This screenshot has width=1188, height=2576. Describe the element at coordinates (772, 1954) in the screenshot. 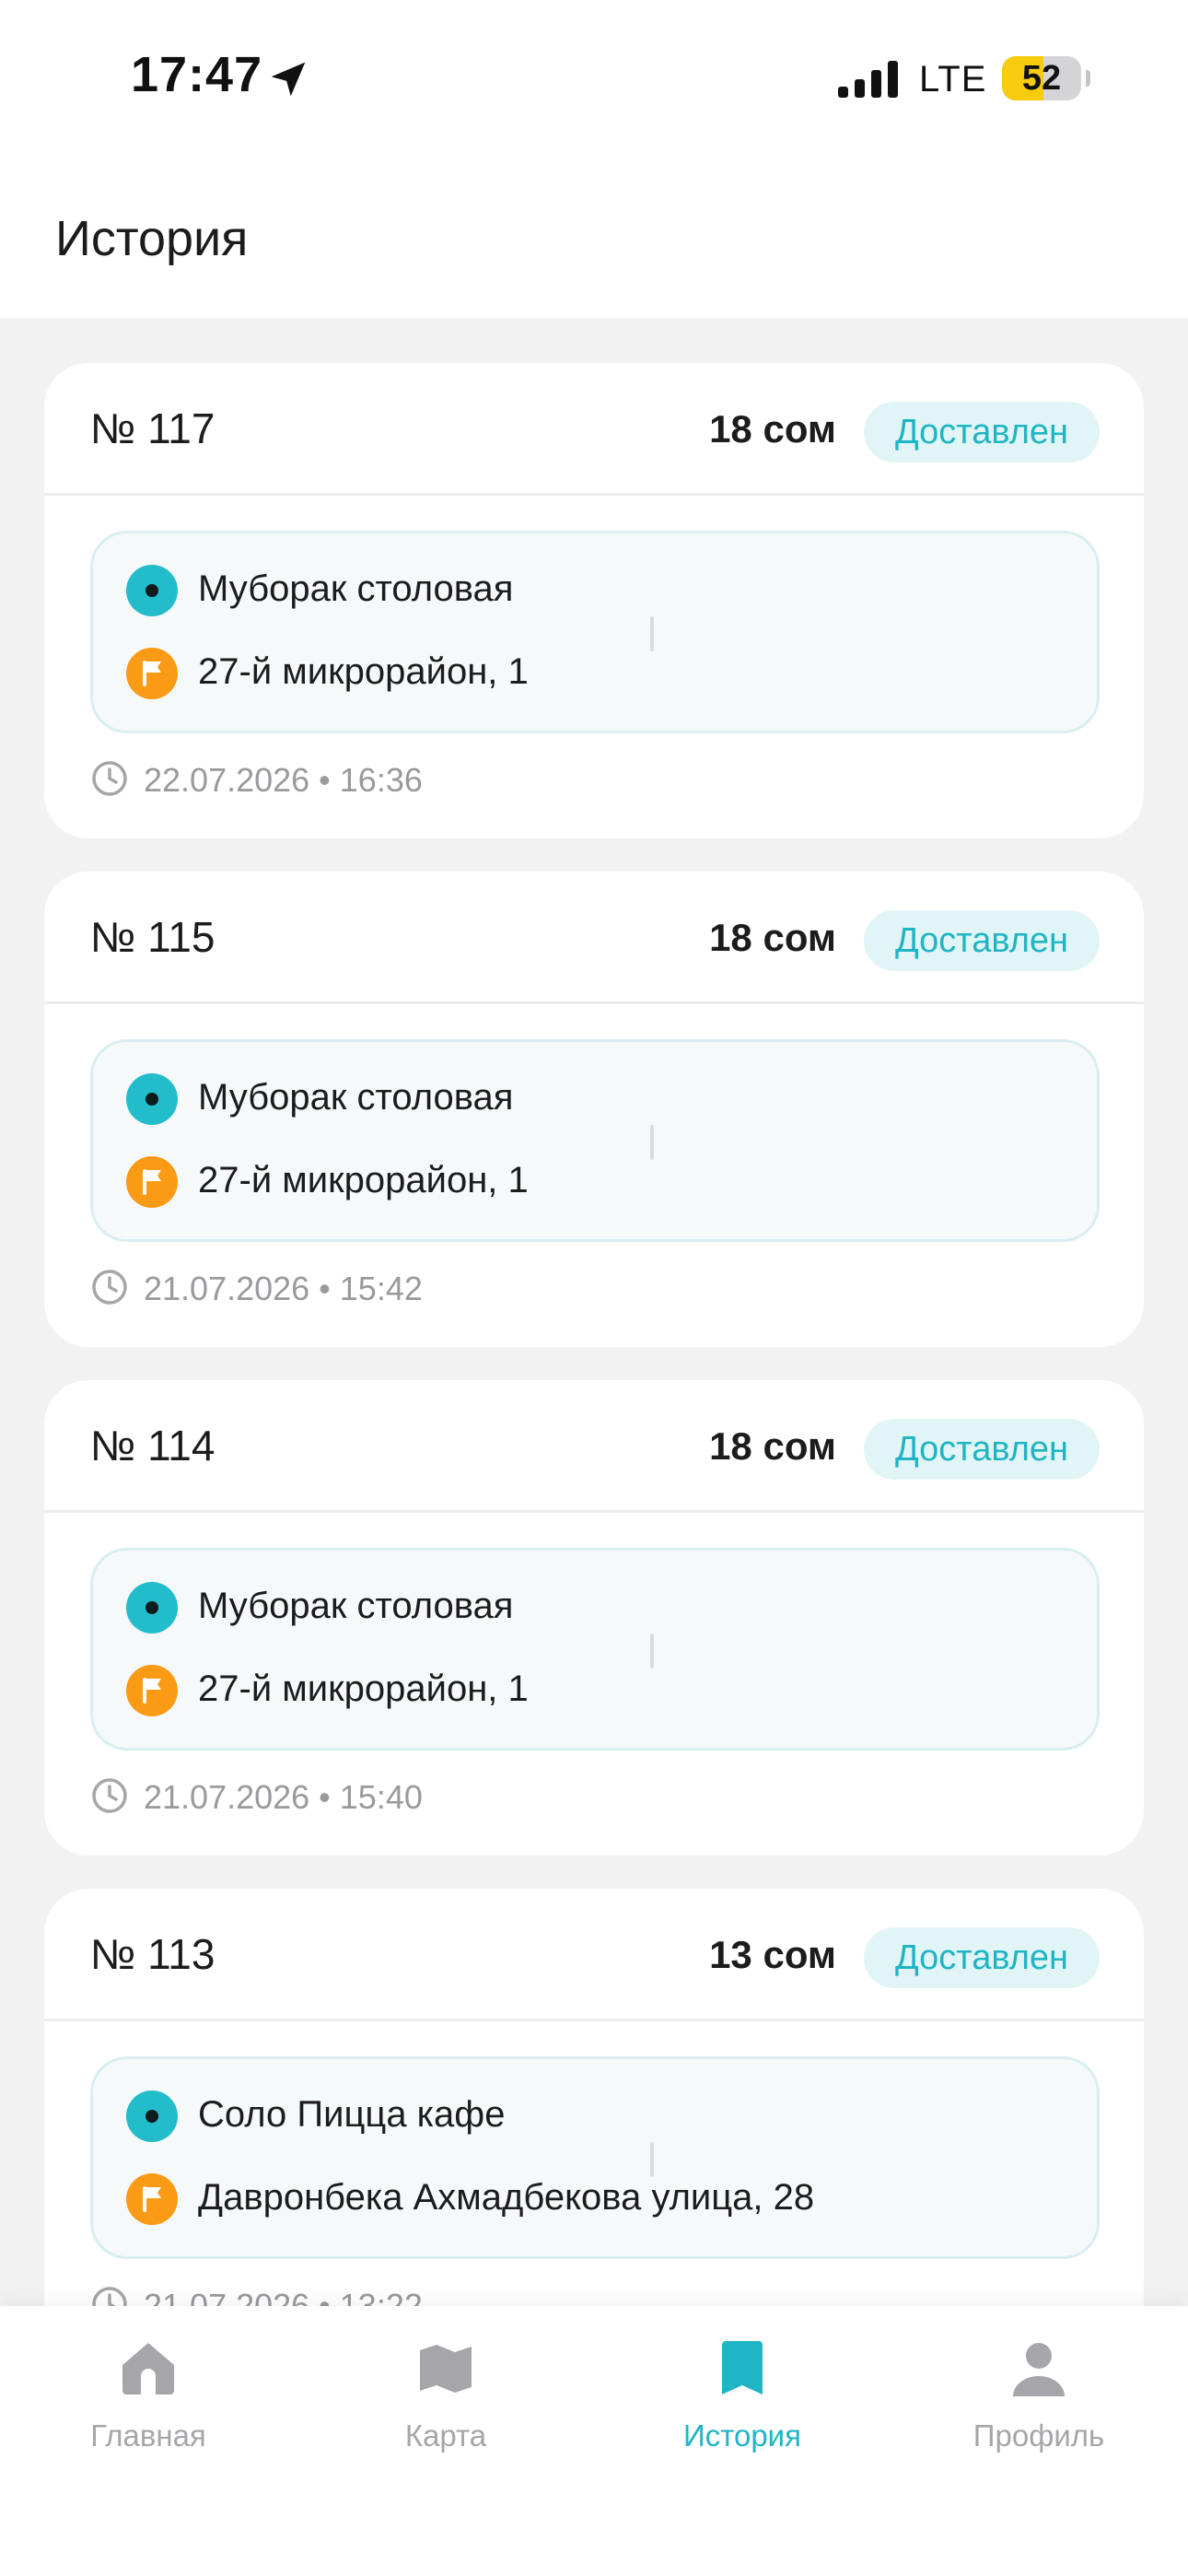

I see `order-price: 13 сом` at that location.